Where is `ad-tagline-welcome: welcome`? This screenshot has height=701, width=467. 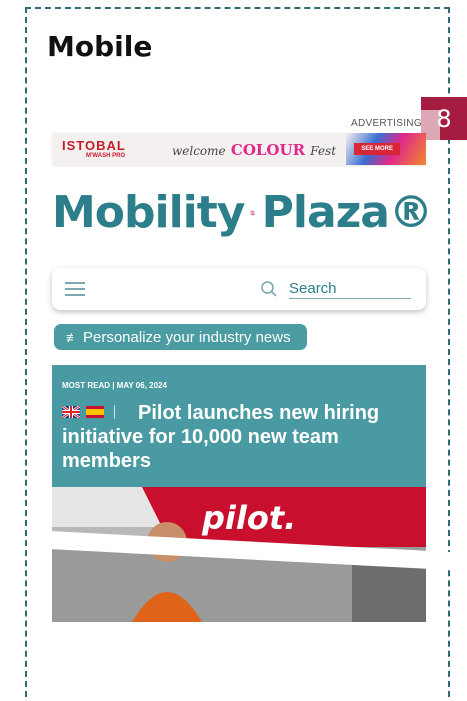
ad-tagline-welcome: welcome is located at coordinates (199, 151).